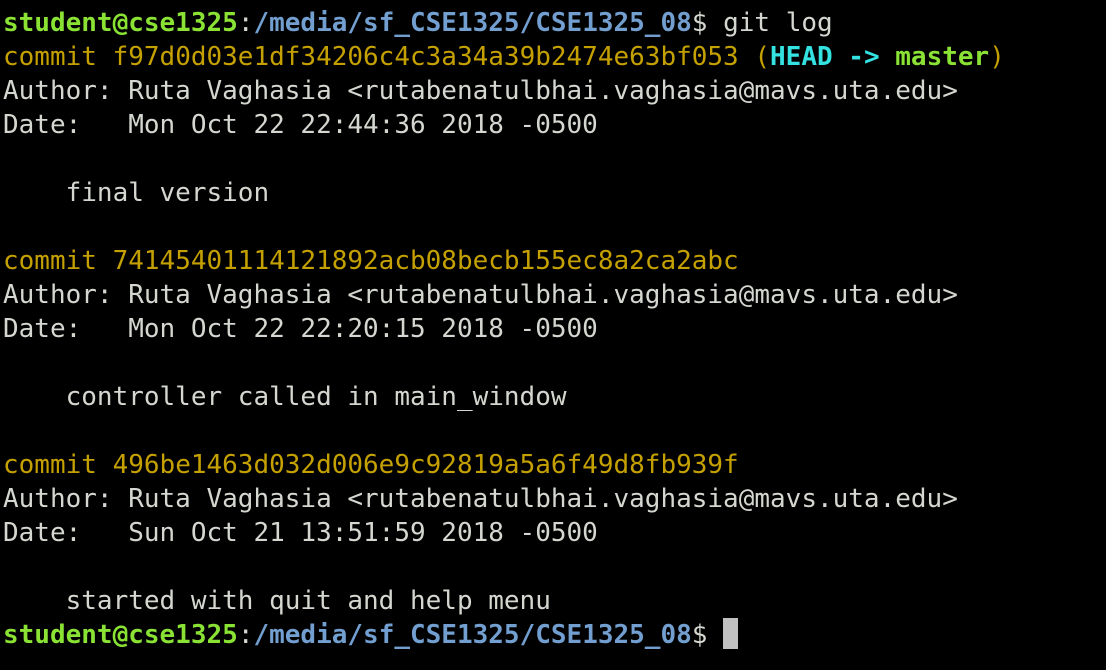  I want to click on commit-hash: 496be1463d032d006e9c92819a5a6f49d8fb939f, so click(425, 465).